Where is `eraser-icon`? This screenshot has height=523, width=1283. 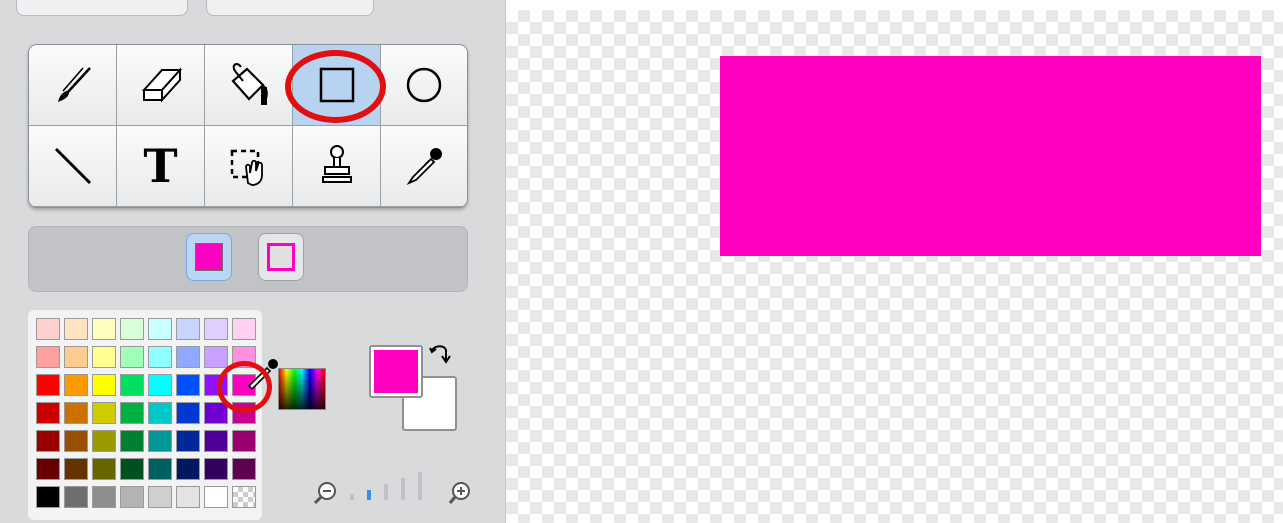
eraser-icon is located at coordinates (161, 85).